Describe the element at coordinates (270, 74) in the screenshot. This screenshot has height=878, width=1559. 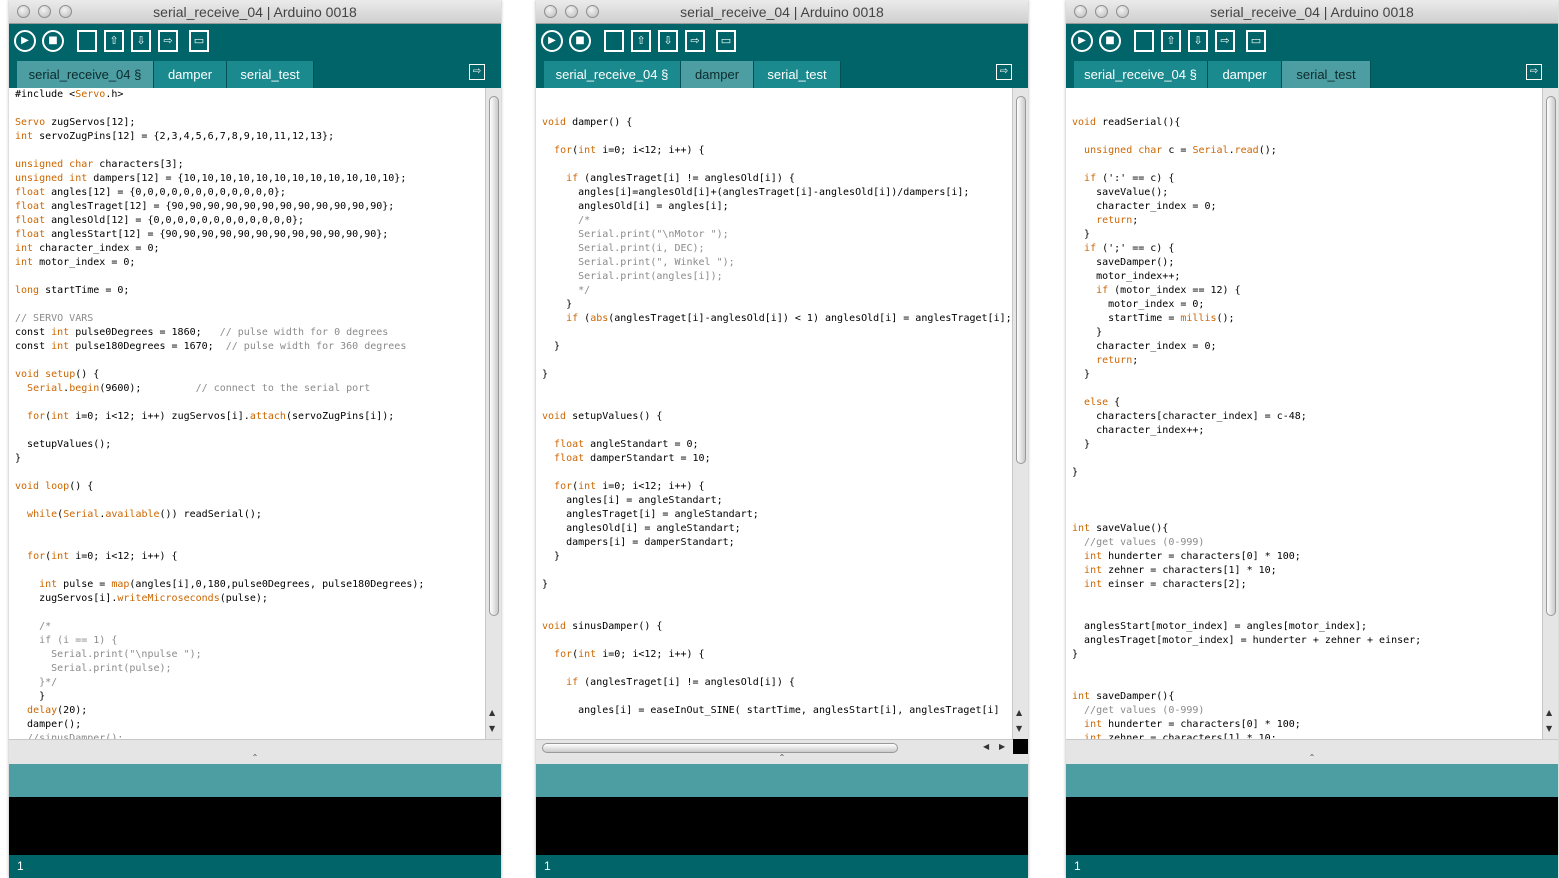
I see `tab-serial-test: serial_test` at that location.